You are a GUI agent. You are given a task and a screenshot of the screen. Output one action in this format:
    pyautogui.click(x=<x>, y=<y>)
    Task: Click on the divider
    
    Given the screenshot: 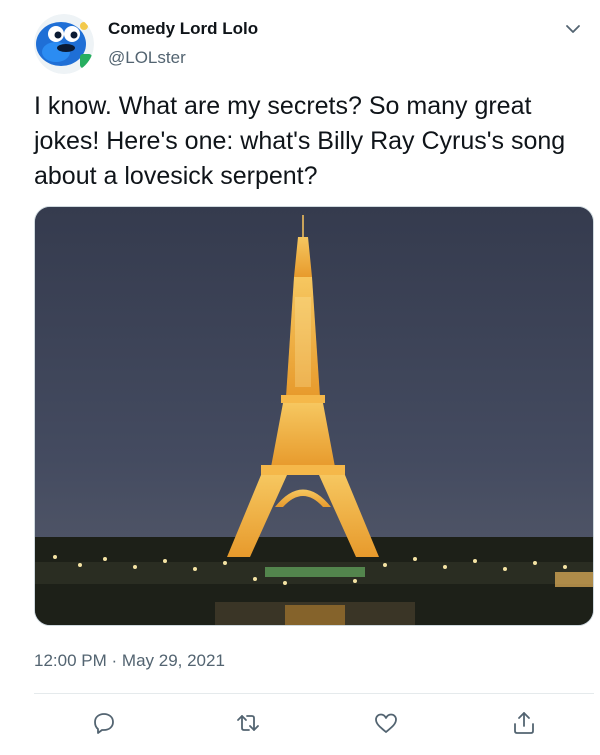 What is the action you would take?
    pyautogui.click(x=314, y=693)
    